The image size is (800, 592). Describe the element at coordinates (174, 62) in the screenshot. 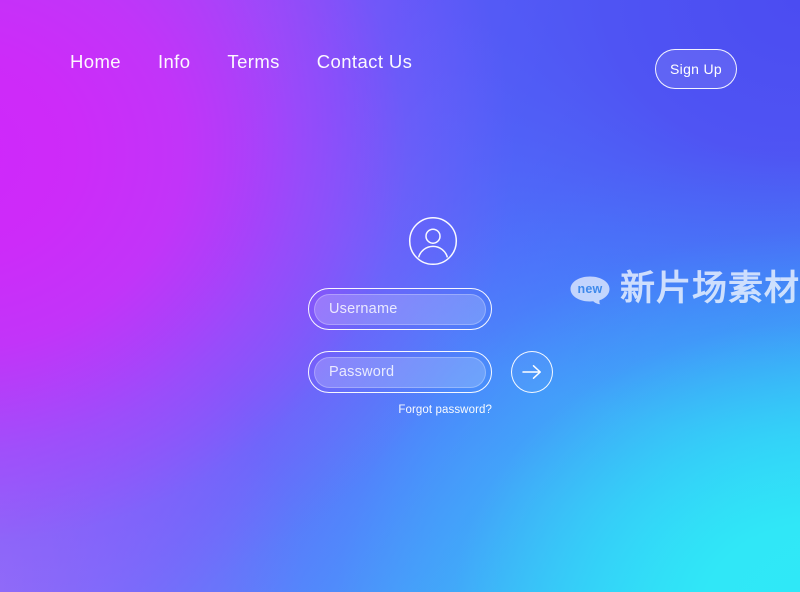

I see `nav-link-info: Info` at that location.